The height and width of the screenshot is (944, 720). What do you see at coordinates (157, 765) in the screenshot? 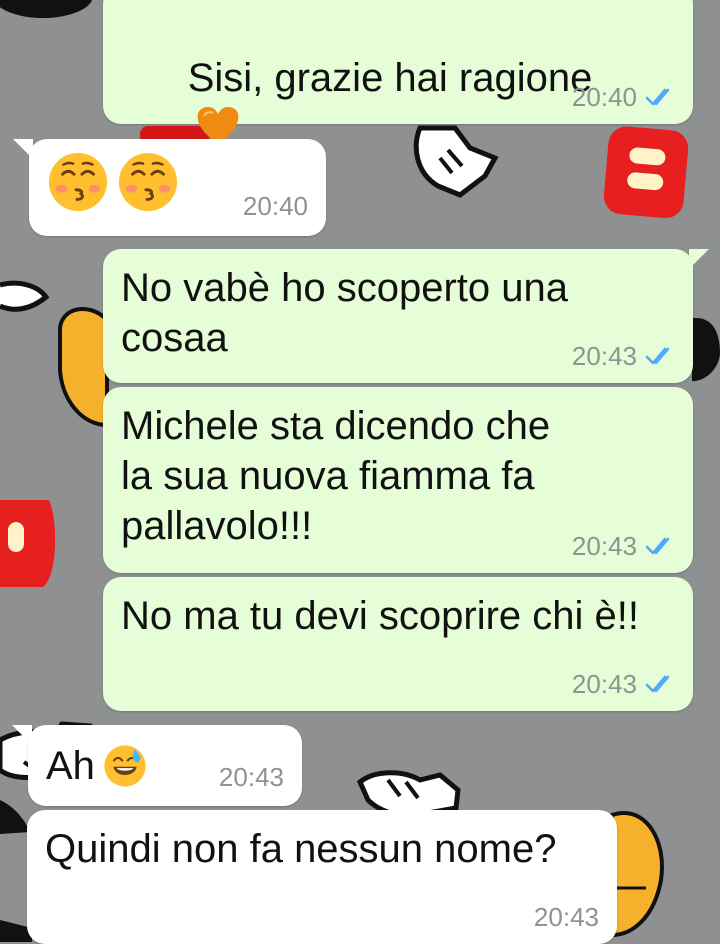
I see `message-bubble-incoming: Ah 20:43` at bounding box center [157, 765].